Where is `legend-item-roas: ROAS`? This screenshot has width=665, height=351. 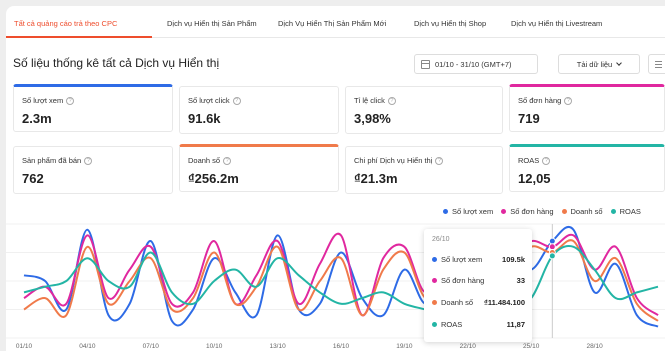 legend-item-roas: ROAS is located at coordinates (625, 211).